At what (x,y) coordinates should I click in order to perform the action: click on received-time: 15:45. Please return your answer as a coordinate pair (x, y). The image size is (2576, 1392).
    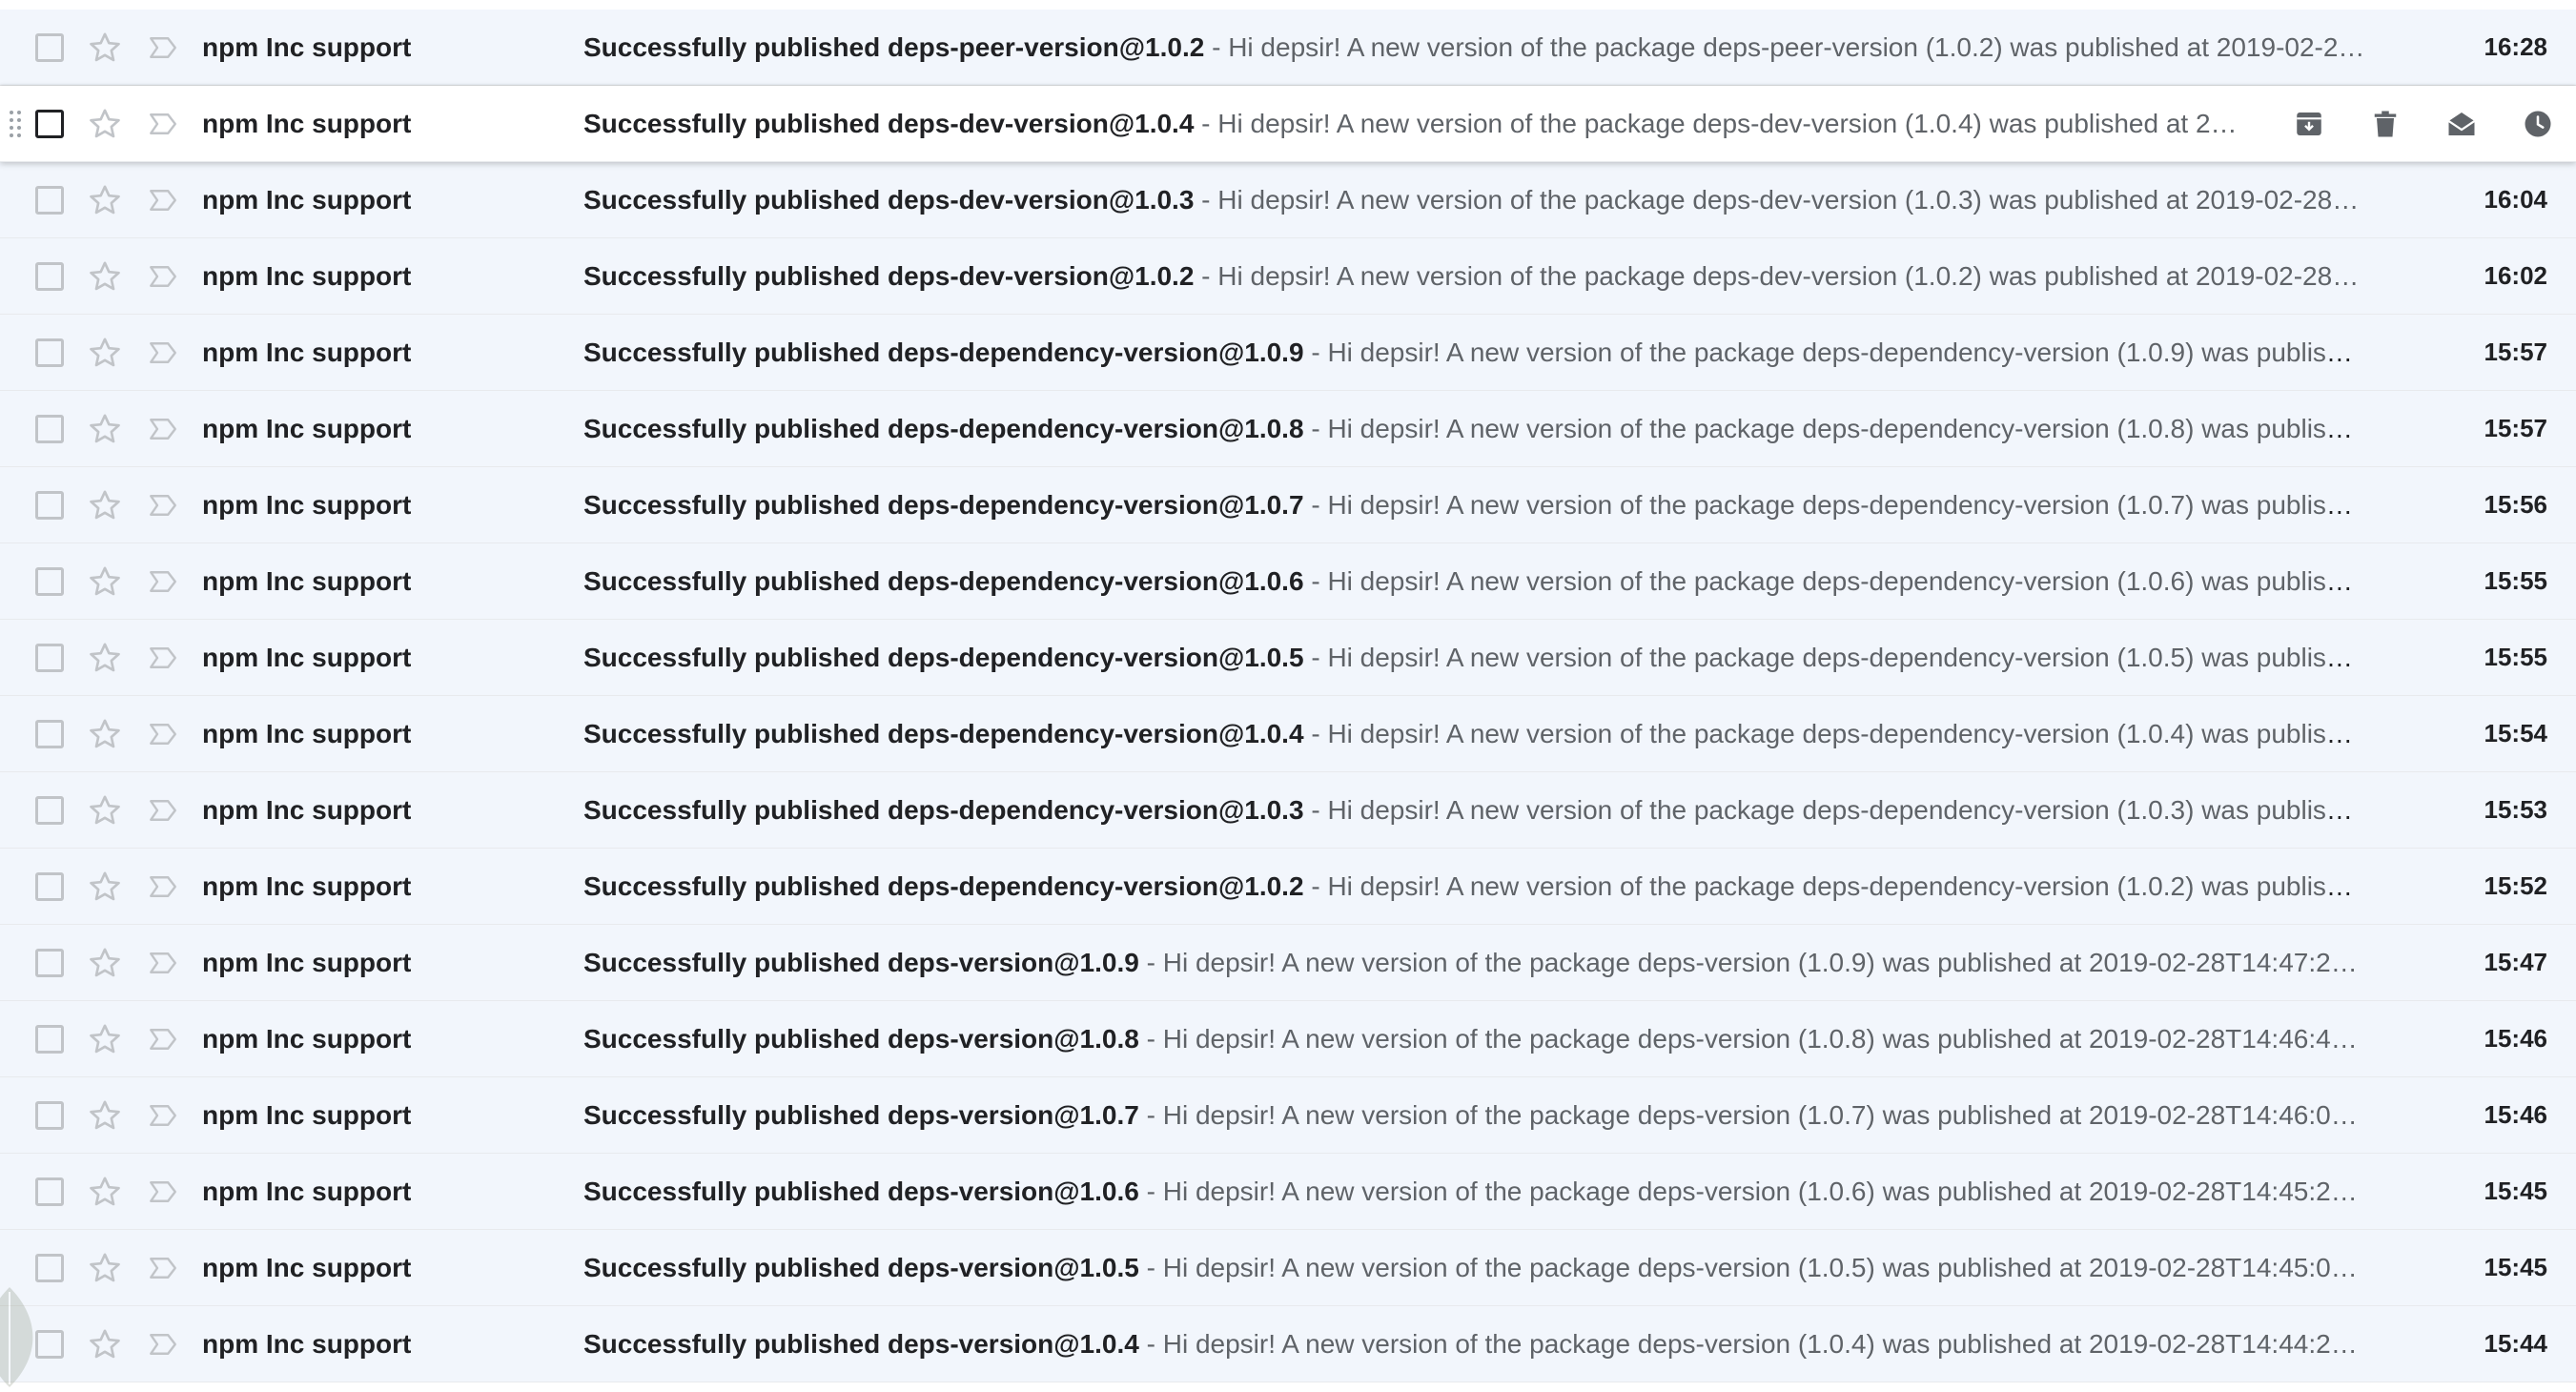
    Looking at the image, I should click on (2516, 1267).